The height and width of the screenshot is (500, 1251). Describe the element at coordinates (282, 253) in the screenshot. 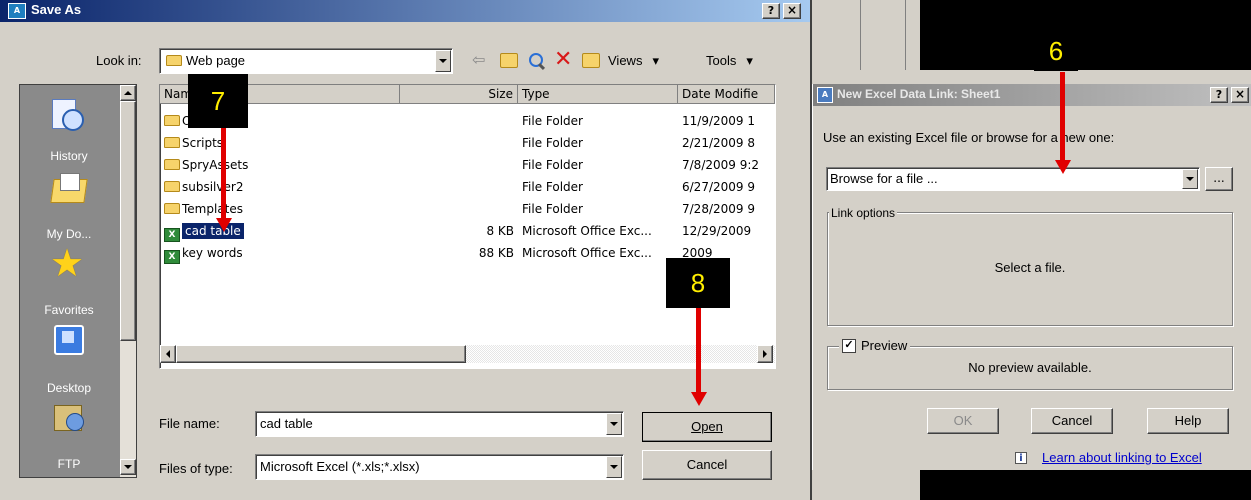

I see `file-name-cell: Xkey words` at that location.